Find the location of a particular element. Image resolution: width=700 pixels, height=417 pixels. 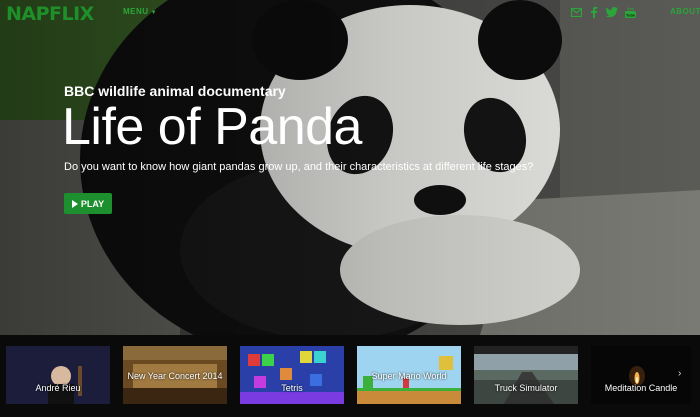

play-button: PLAY is located at coordinates (88, 203).